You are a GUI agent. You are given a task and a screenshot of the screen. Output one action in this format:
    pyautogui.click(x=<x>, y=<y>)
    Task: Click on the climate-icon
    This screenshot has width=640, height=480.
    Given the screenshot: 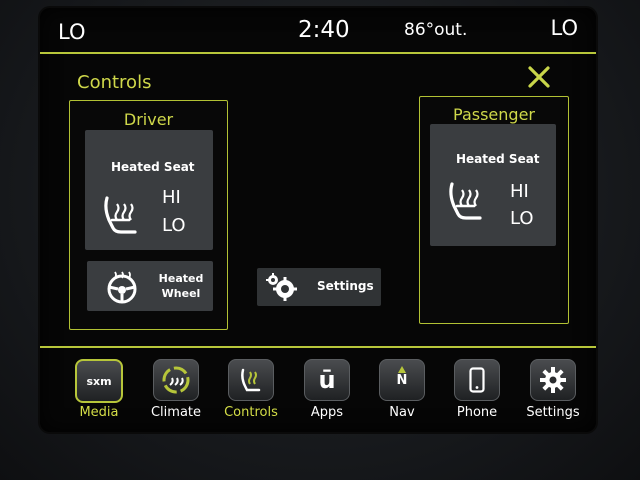 What is the action you would take?
    pyautogui.click(x=176, y=380)
    